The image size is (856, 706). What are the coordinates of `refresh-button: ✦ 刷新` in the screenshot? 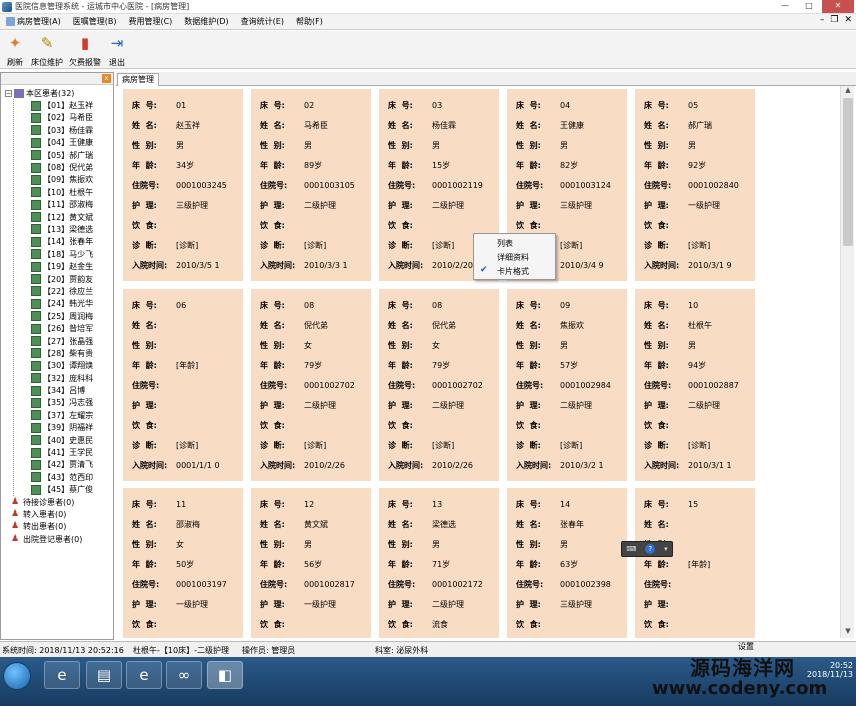 It's located at (15, 50).